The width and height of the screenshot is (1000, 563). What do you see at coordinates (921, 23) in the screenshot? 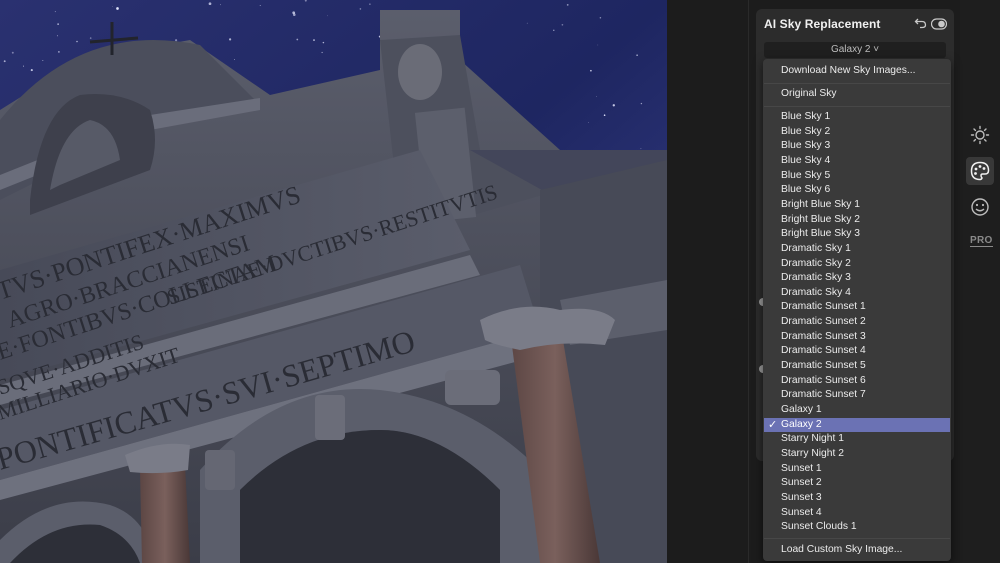
I see `undo-icon` at bounding box center [921, 23].